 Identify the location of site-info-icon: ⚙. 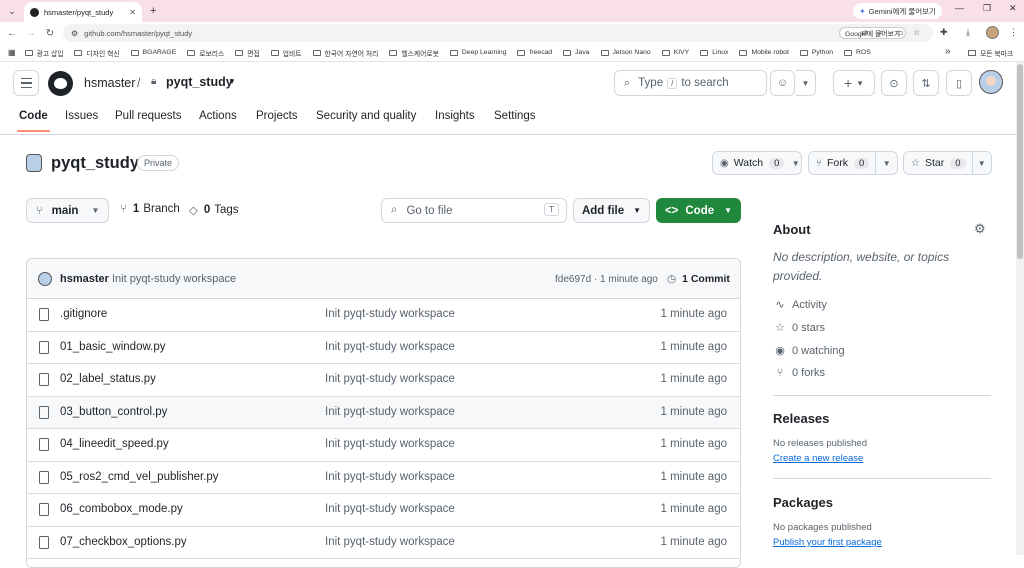
(74, 33).